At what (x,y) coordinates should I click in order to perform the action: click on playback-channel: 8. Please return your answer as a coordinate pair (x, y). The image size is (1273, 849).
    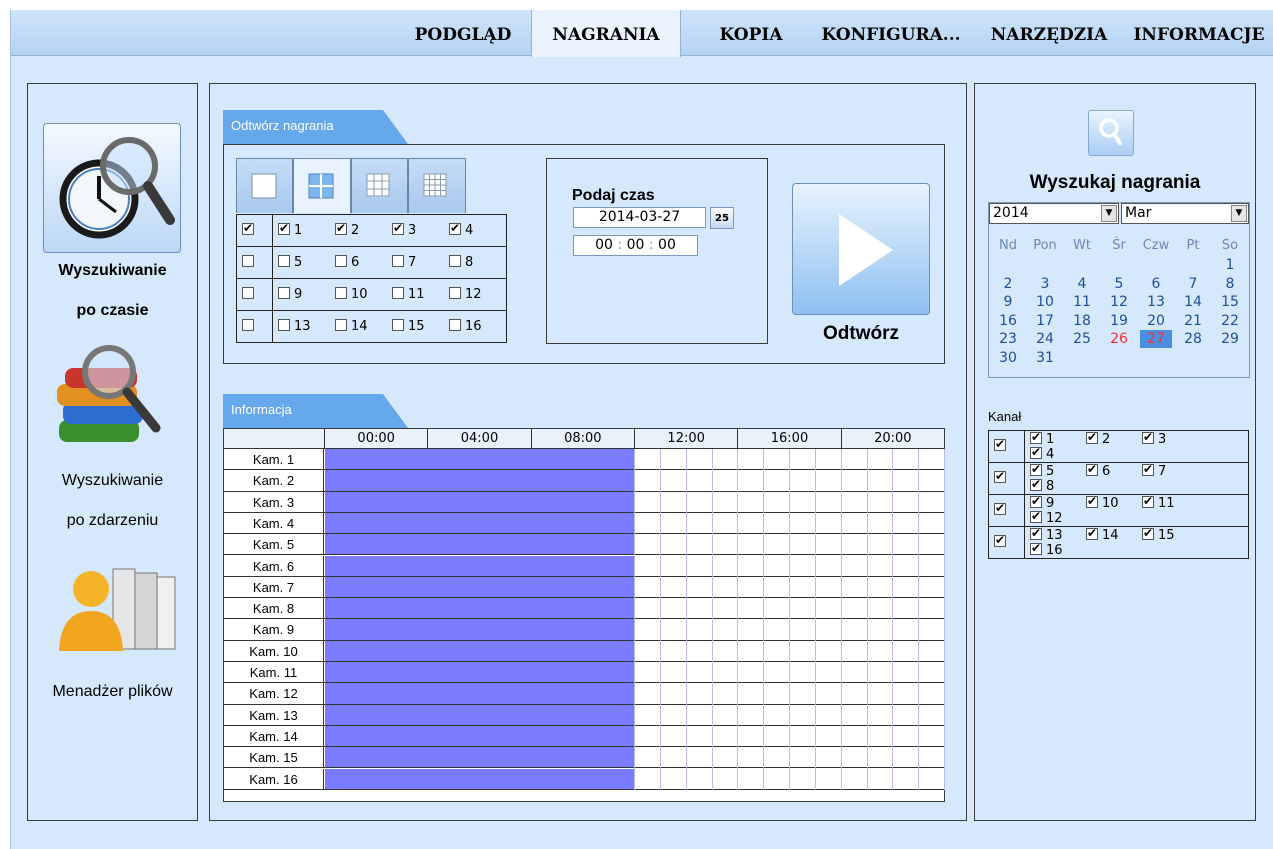
    Looking at the image, I should click on (477, 262).